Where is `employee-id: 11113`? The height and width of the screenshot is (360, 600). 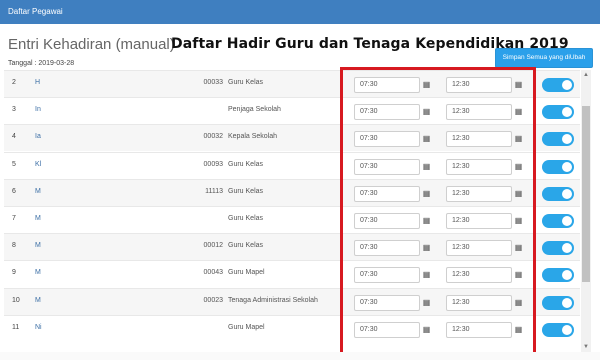
employee-id: 11113 is located at coordinates (214, 191).